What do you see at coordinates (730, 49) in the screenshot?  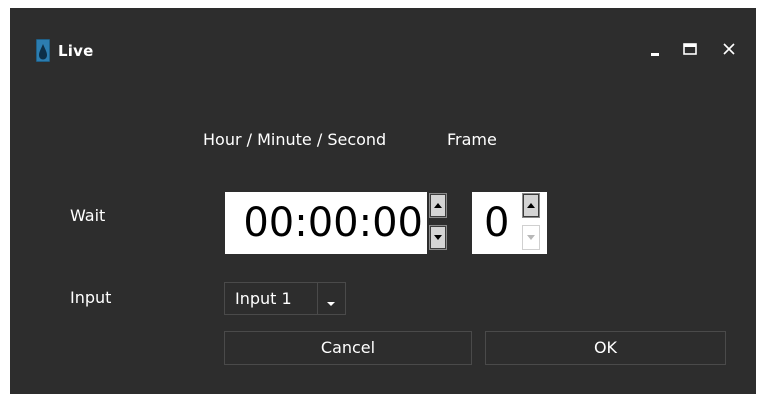 I see `close-icon` at bounding box center [730, 49].